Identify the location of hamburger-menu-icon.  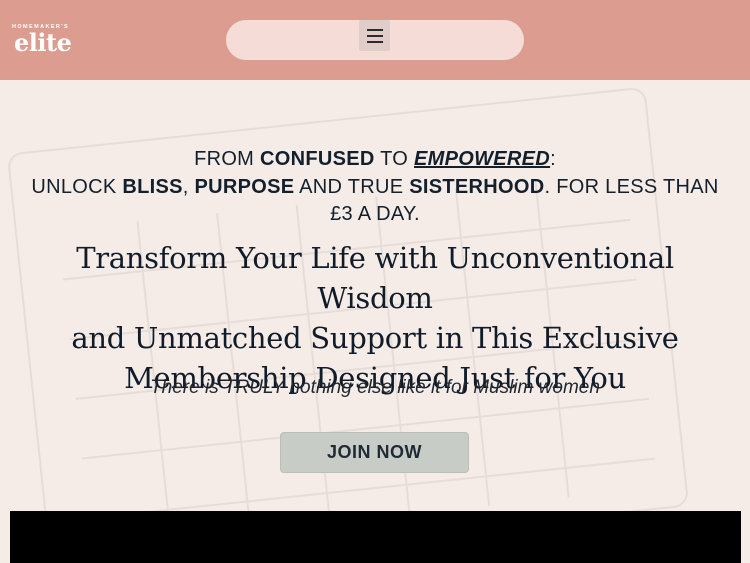
(374, 36).